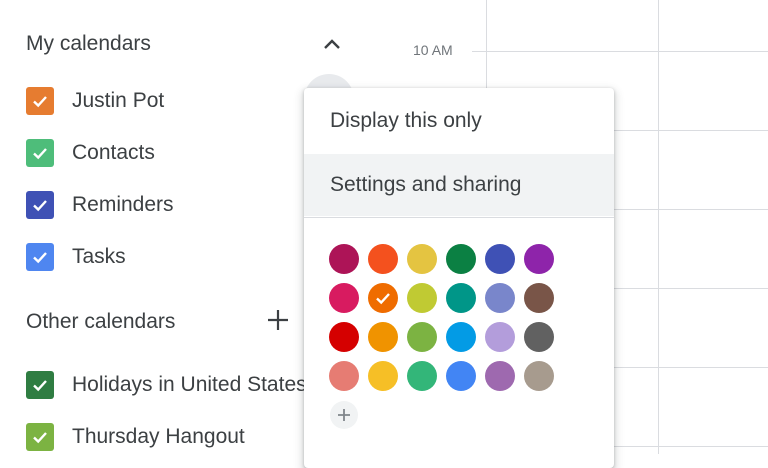 The image size is (768, 468). I want to click on menu-divider, so click(459, 217).